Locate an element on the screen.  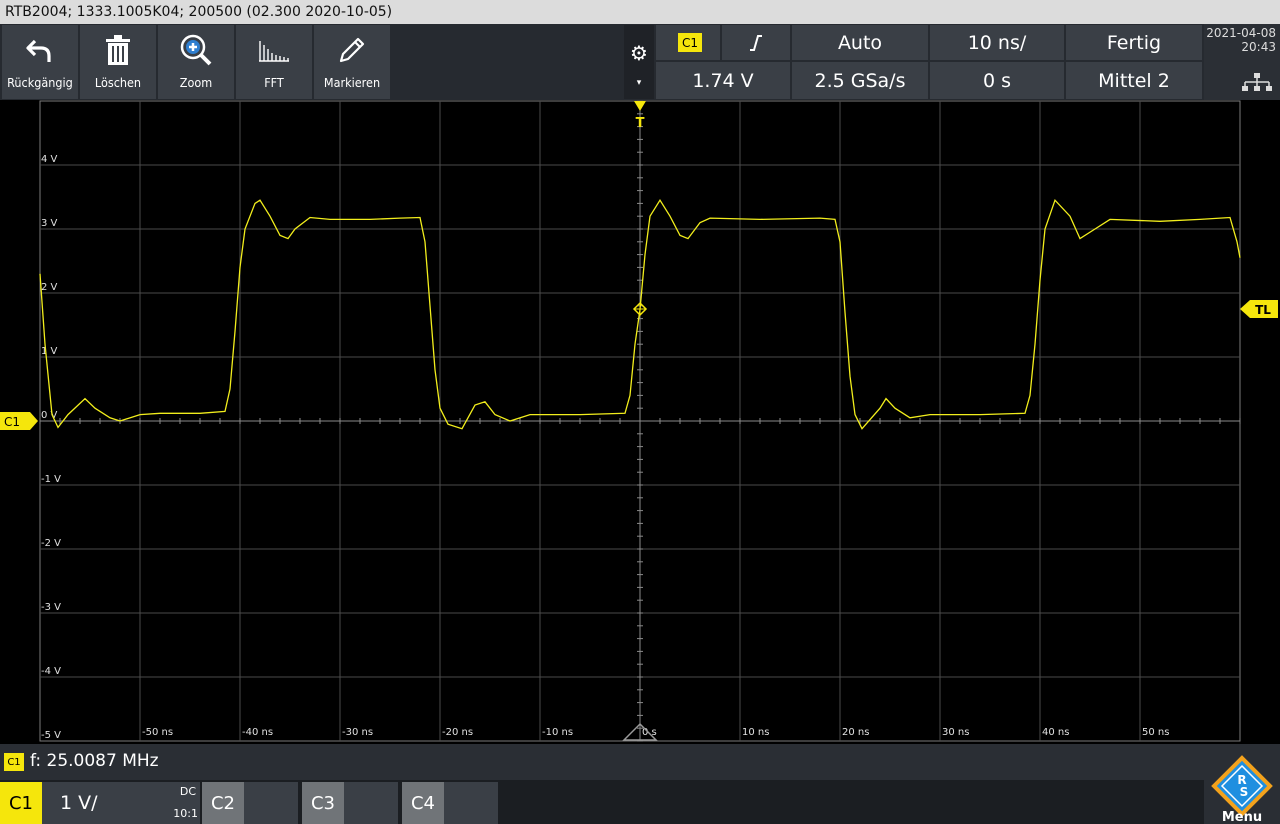
y-axis-label: -5 V is located at coordinates (51, 735).